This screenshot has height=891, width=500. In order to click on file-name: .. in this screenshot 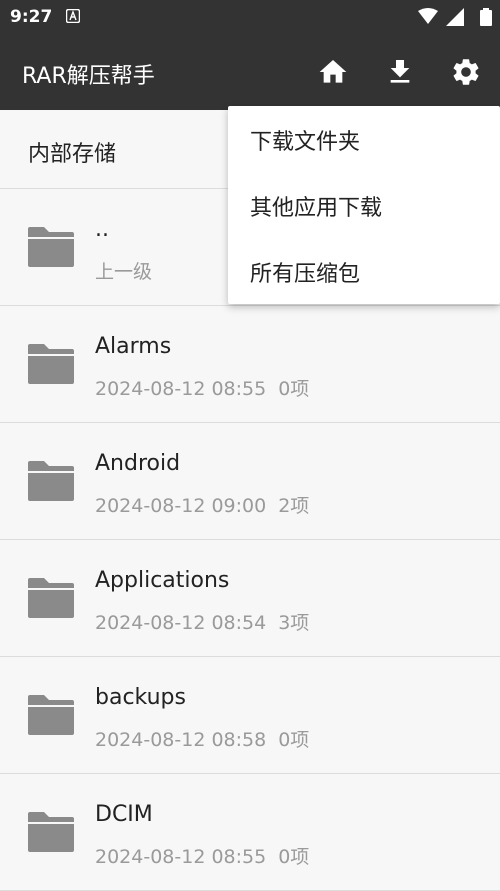, I will do `click(102, 229)`.